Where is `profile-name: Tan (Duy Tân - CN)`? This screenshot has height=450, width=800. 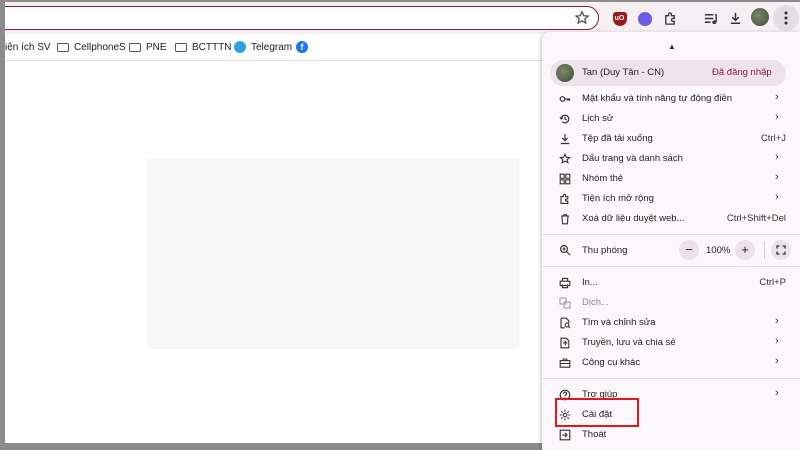 profile-name: Tan (Duy Tân - CN) is located at coordinates (623, 72).